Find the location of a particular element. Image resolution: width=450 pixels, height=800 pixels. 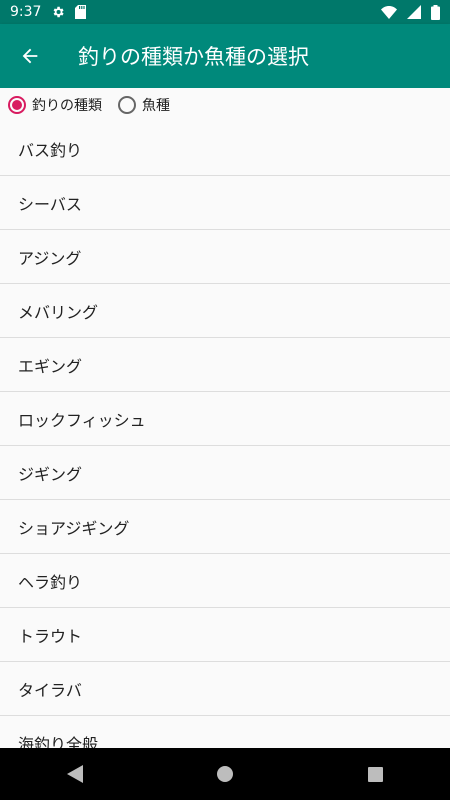

sdcard-icon is located at coordinates (81, 12).